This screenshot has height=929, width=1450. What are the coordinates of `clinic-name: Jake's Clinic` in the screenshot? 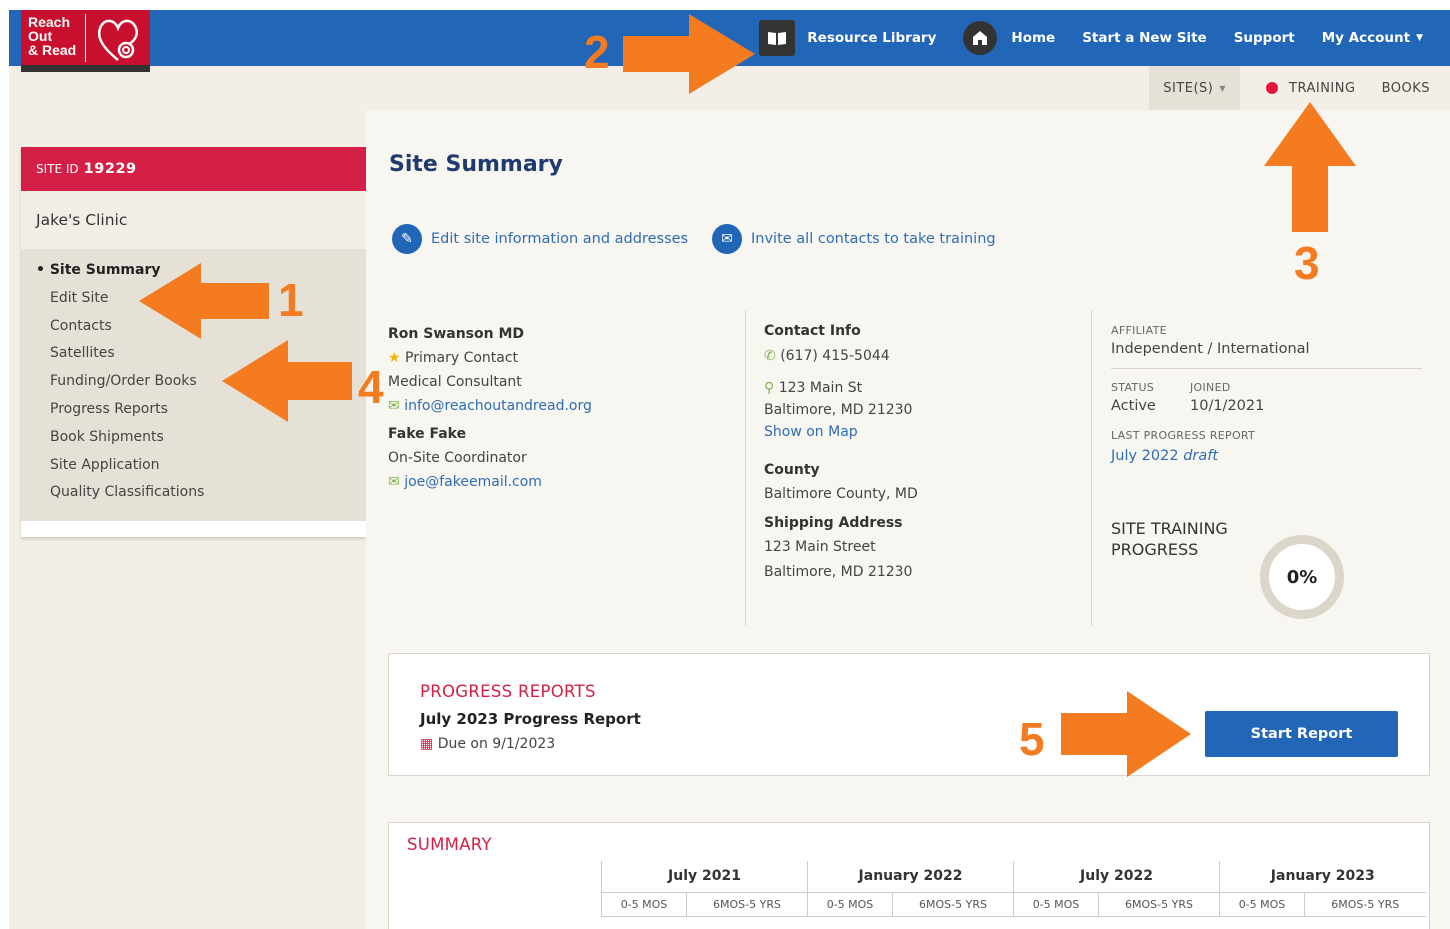 It's located at (193, 220).